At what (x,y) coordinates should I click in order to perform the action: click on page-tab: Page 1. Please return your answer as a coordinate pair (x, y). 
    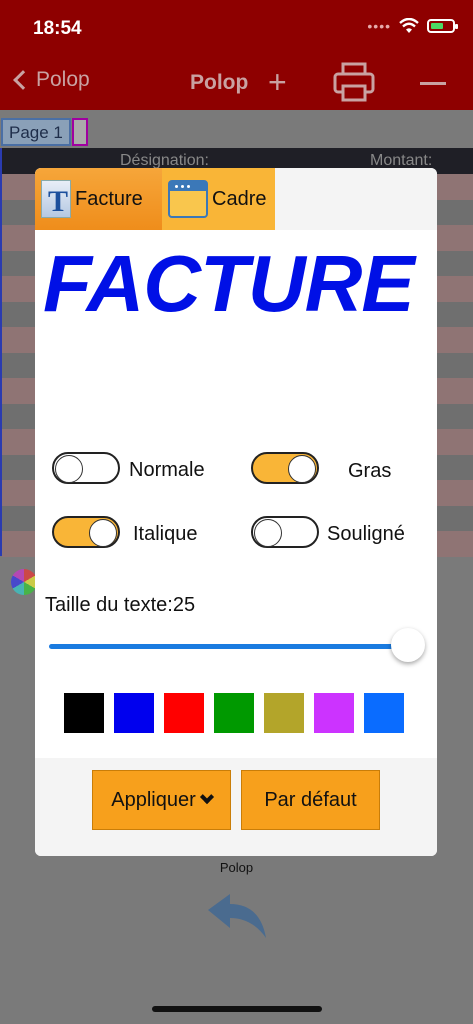
    Looking at the image, I should click on (36, 132).